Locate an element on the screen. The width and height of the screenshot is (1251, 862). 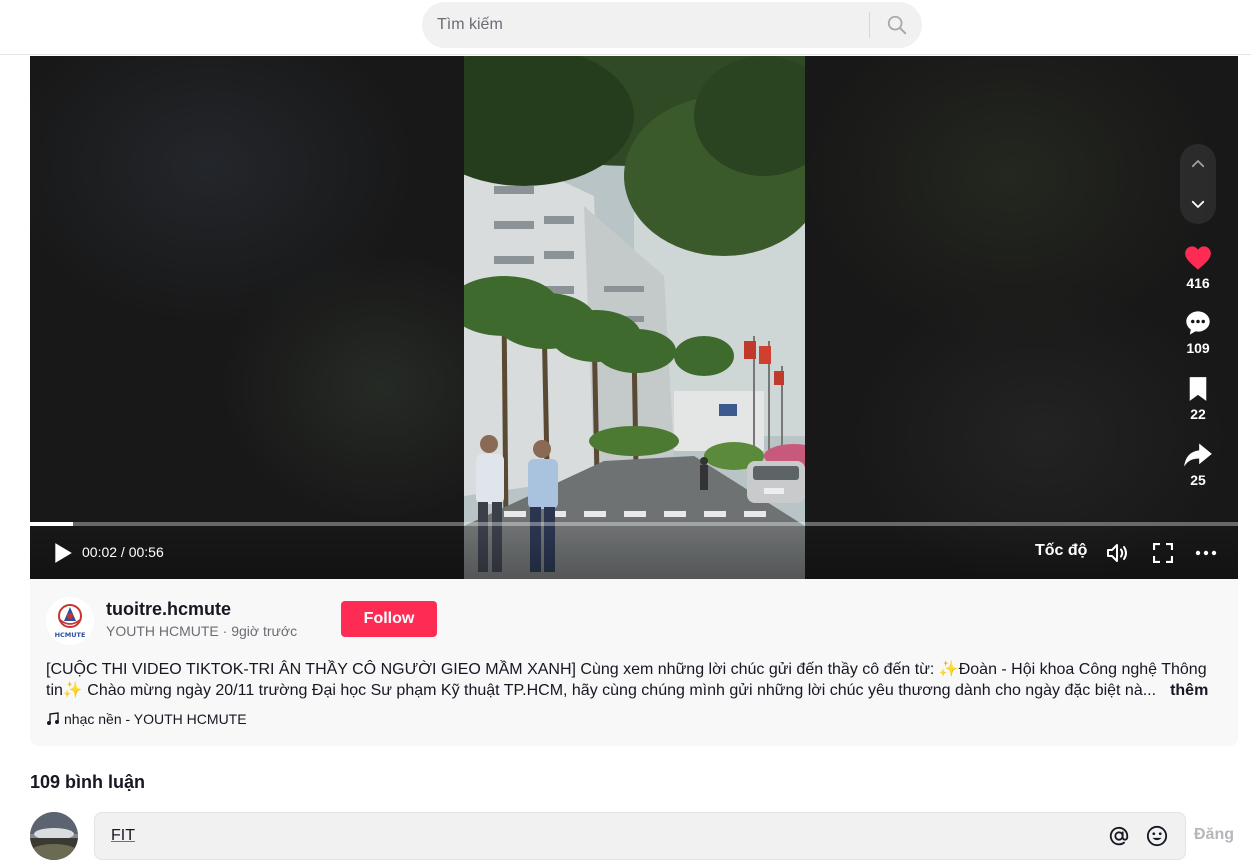
comment-icon is located at coordinates (1198, 323).